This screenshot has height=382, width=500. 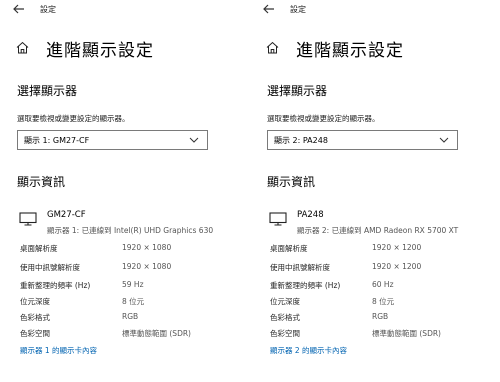 I want to click on info-row-refresh-rate: 重新整理的頻率 (Hz) 59 Hz, so click(x=130, y=286).